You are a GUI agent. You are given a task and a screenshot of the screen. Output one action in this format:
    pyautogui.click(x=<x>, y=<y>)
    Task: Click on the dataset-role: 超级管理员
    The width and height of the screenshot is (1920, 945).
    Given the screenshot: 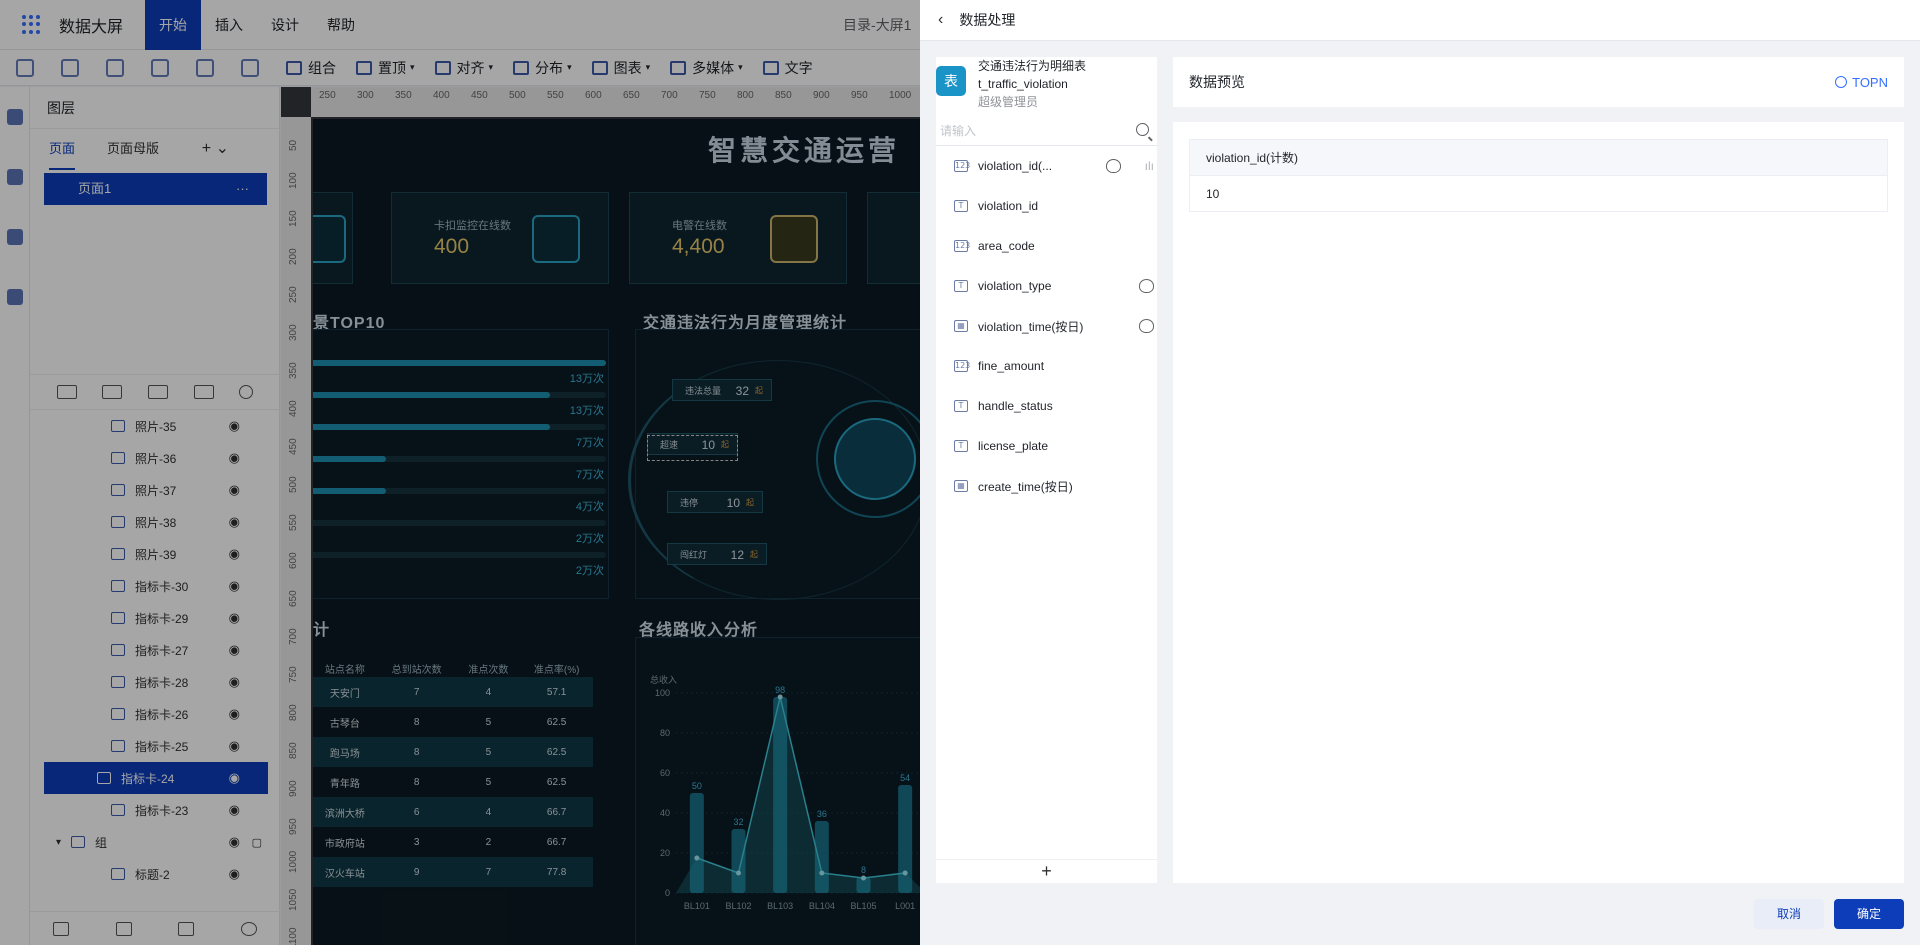 What is the action you would take?
    pyautogui.click(x=1008, y=102)
    